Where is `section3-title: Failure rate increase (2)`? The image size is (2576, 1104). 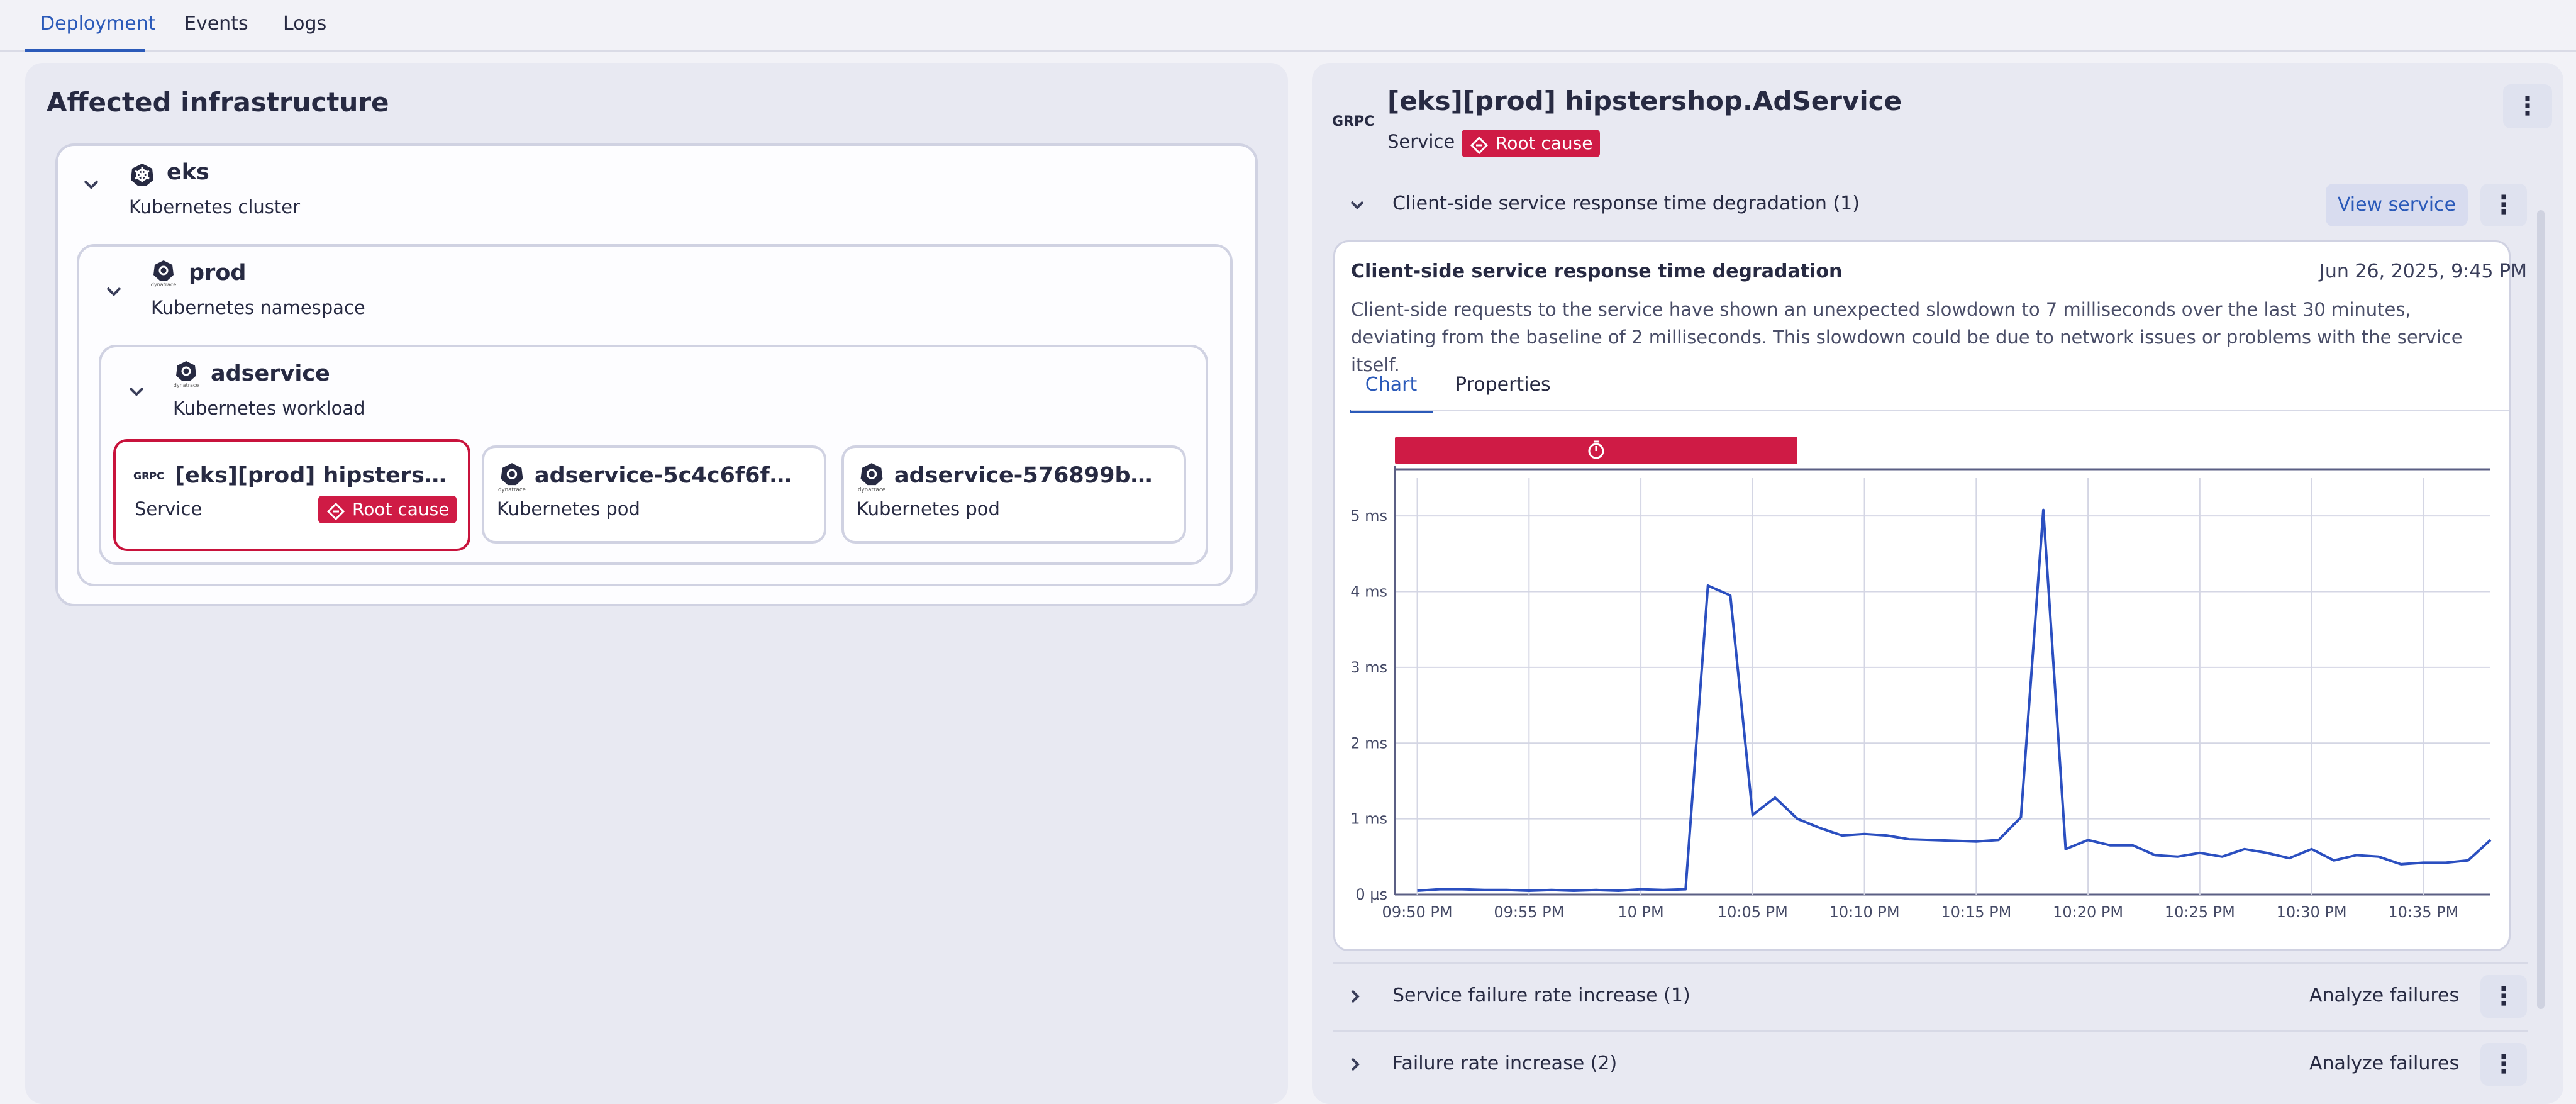 section3-title: Failure rate increase (2) is located at coordinates (1504, 1063).